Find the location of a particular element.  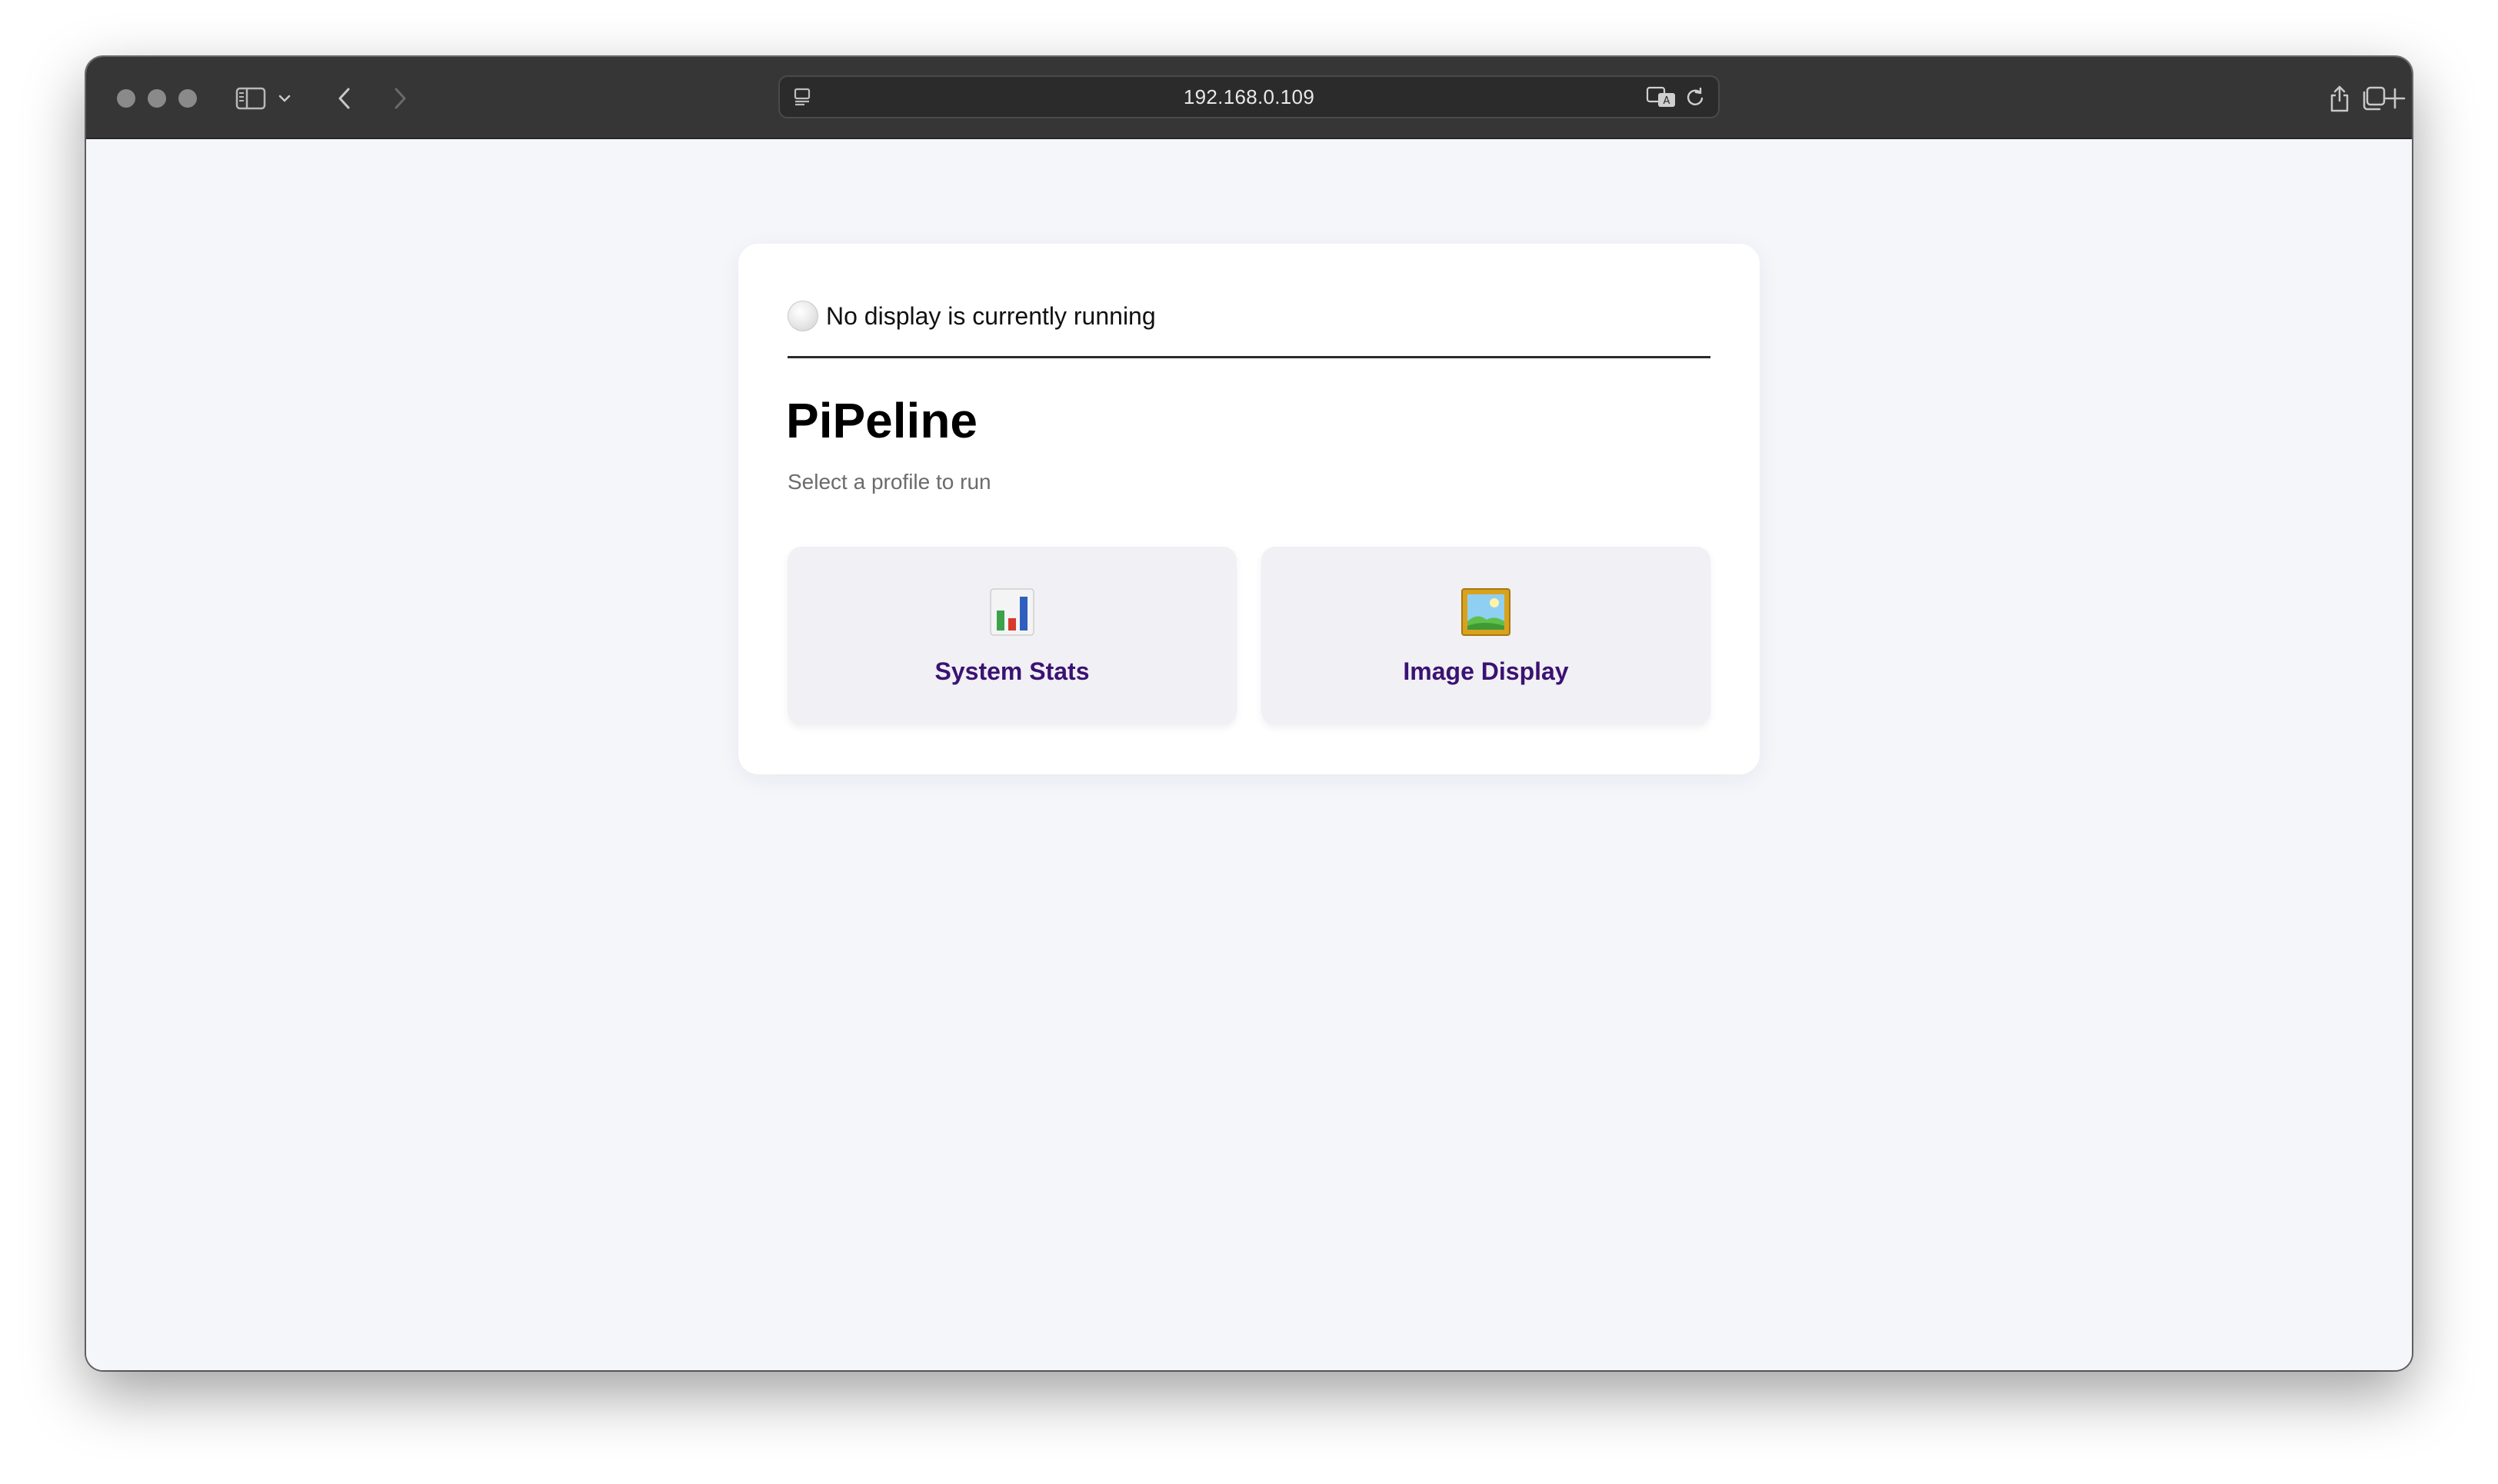

profile-label: System Stats is located at coordinates (1012, 671).